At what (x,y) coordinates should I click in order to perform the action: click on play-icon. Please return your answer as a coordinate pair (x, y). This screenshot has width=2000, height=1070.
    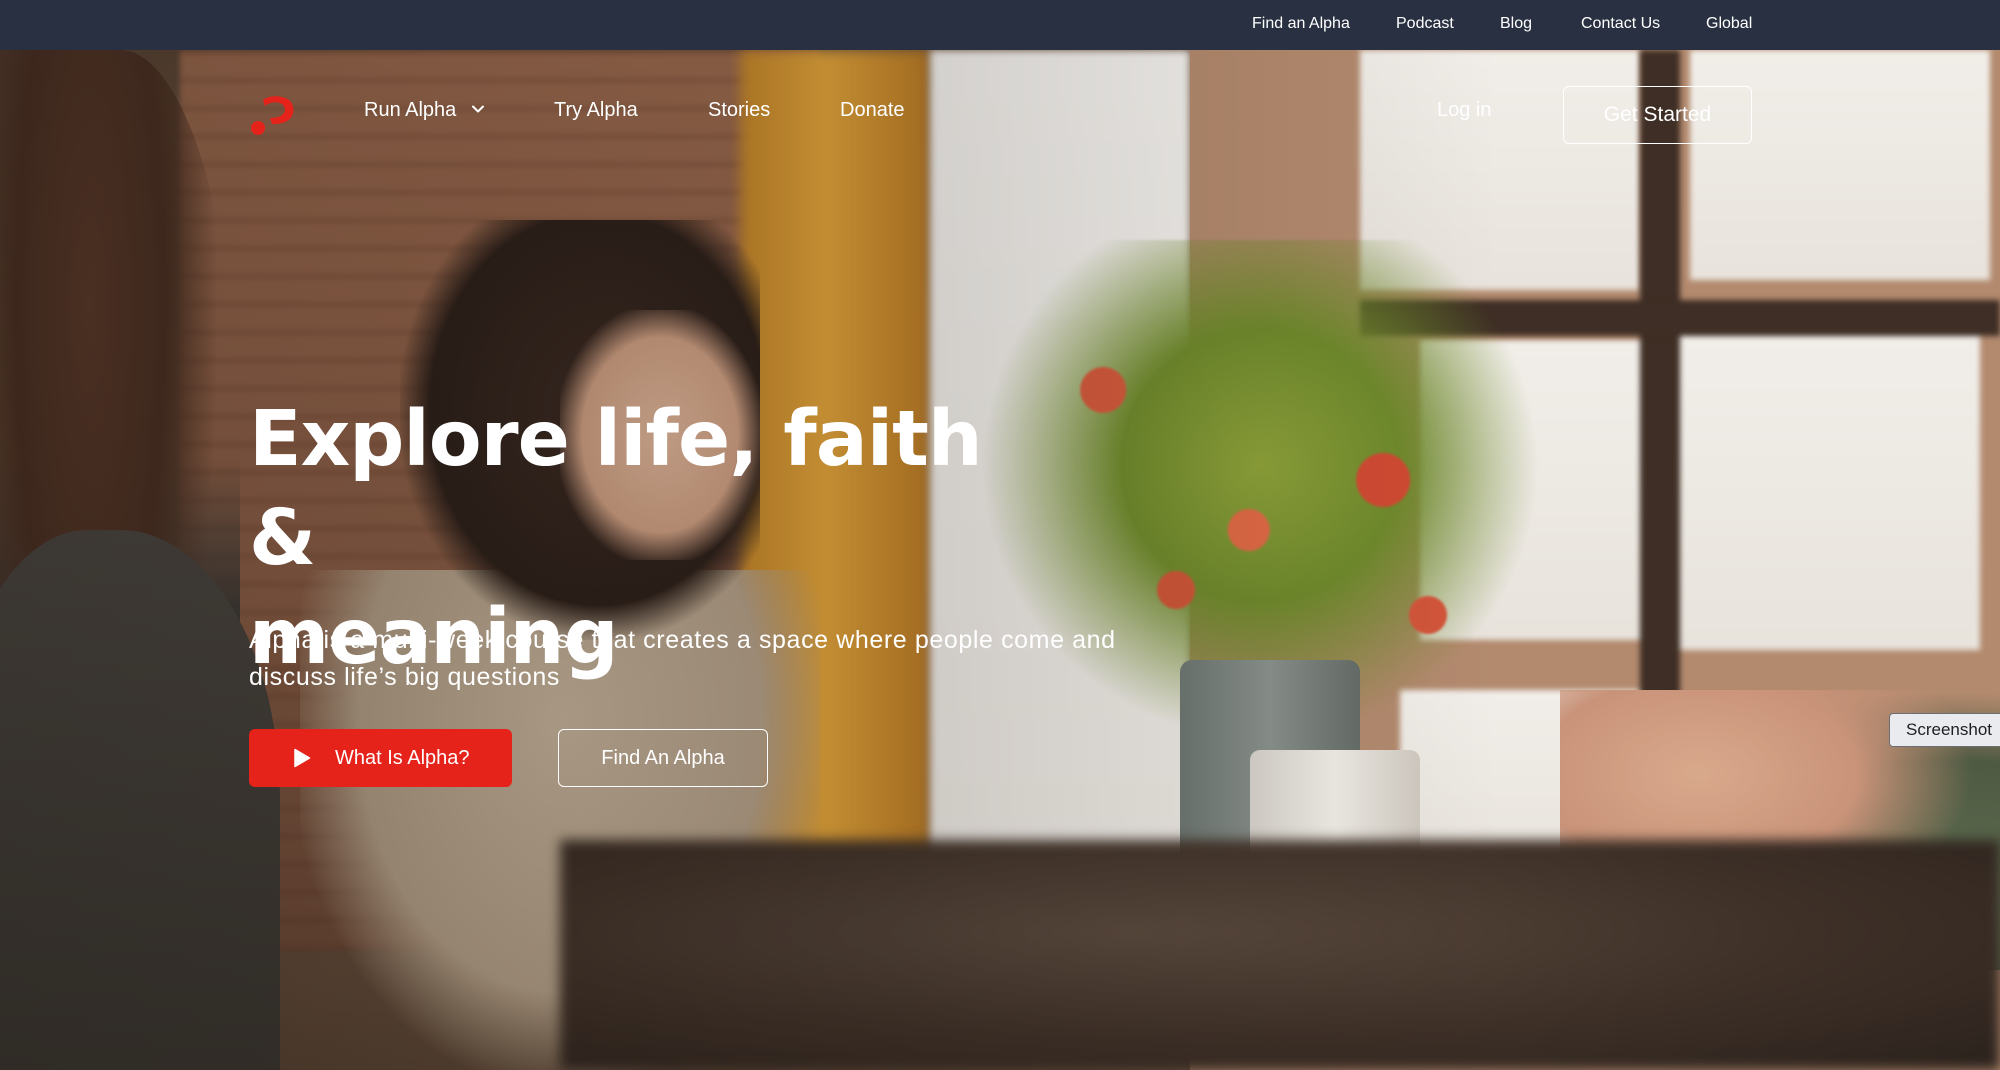
    Looking at the image, I should click on (302, 758).